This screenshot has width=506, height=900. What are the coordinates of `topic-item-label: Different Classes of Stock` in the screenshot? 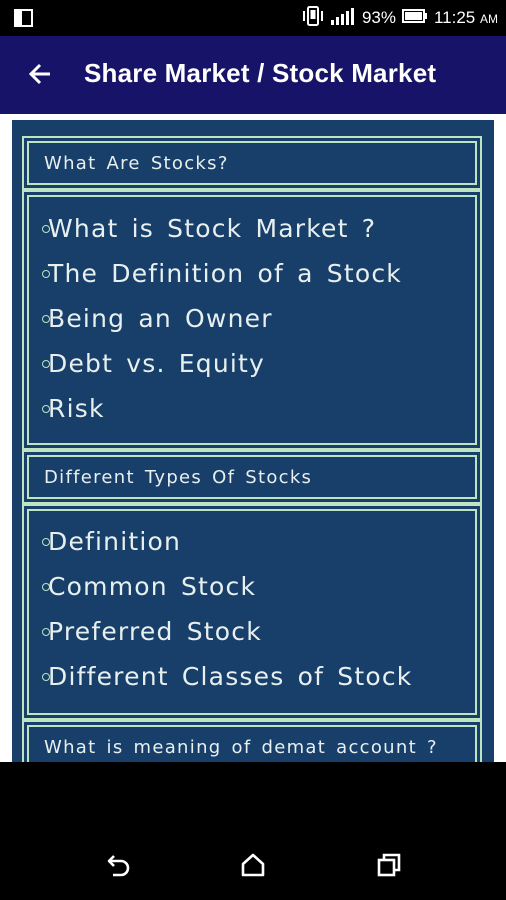 It's located at (230, 676).